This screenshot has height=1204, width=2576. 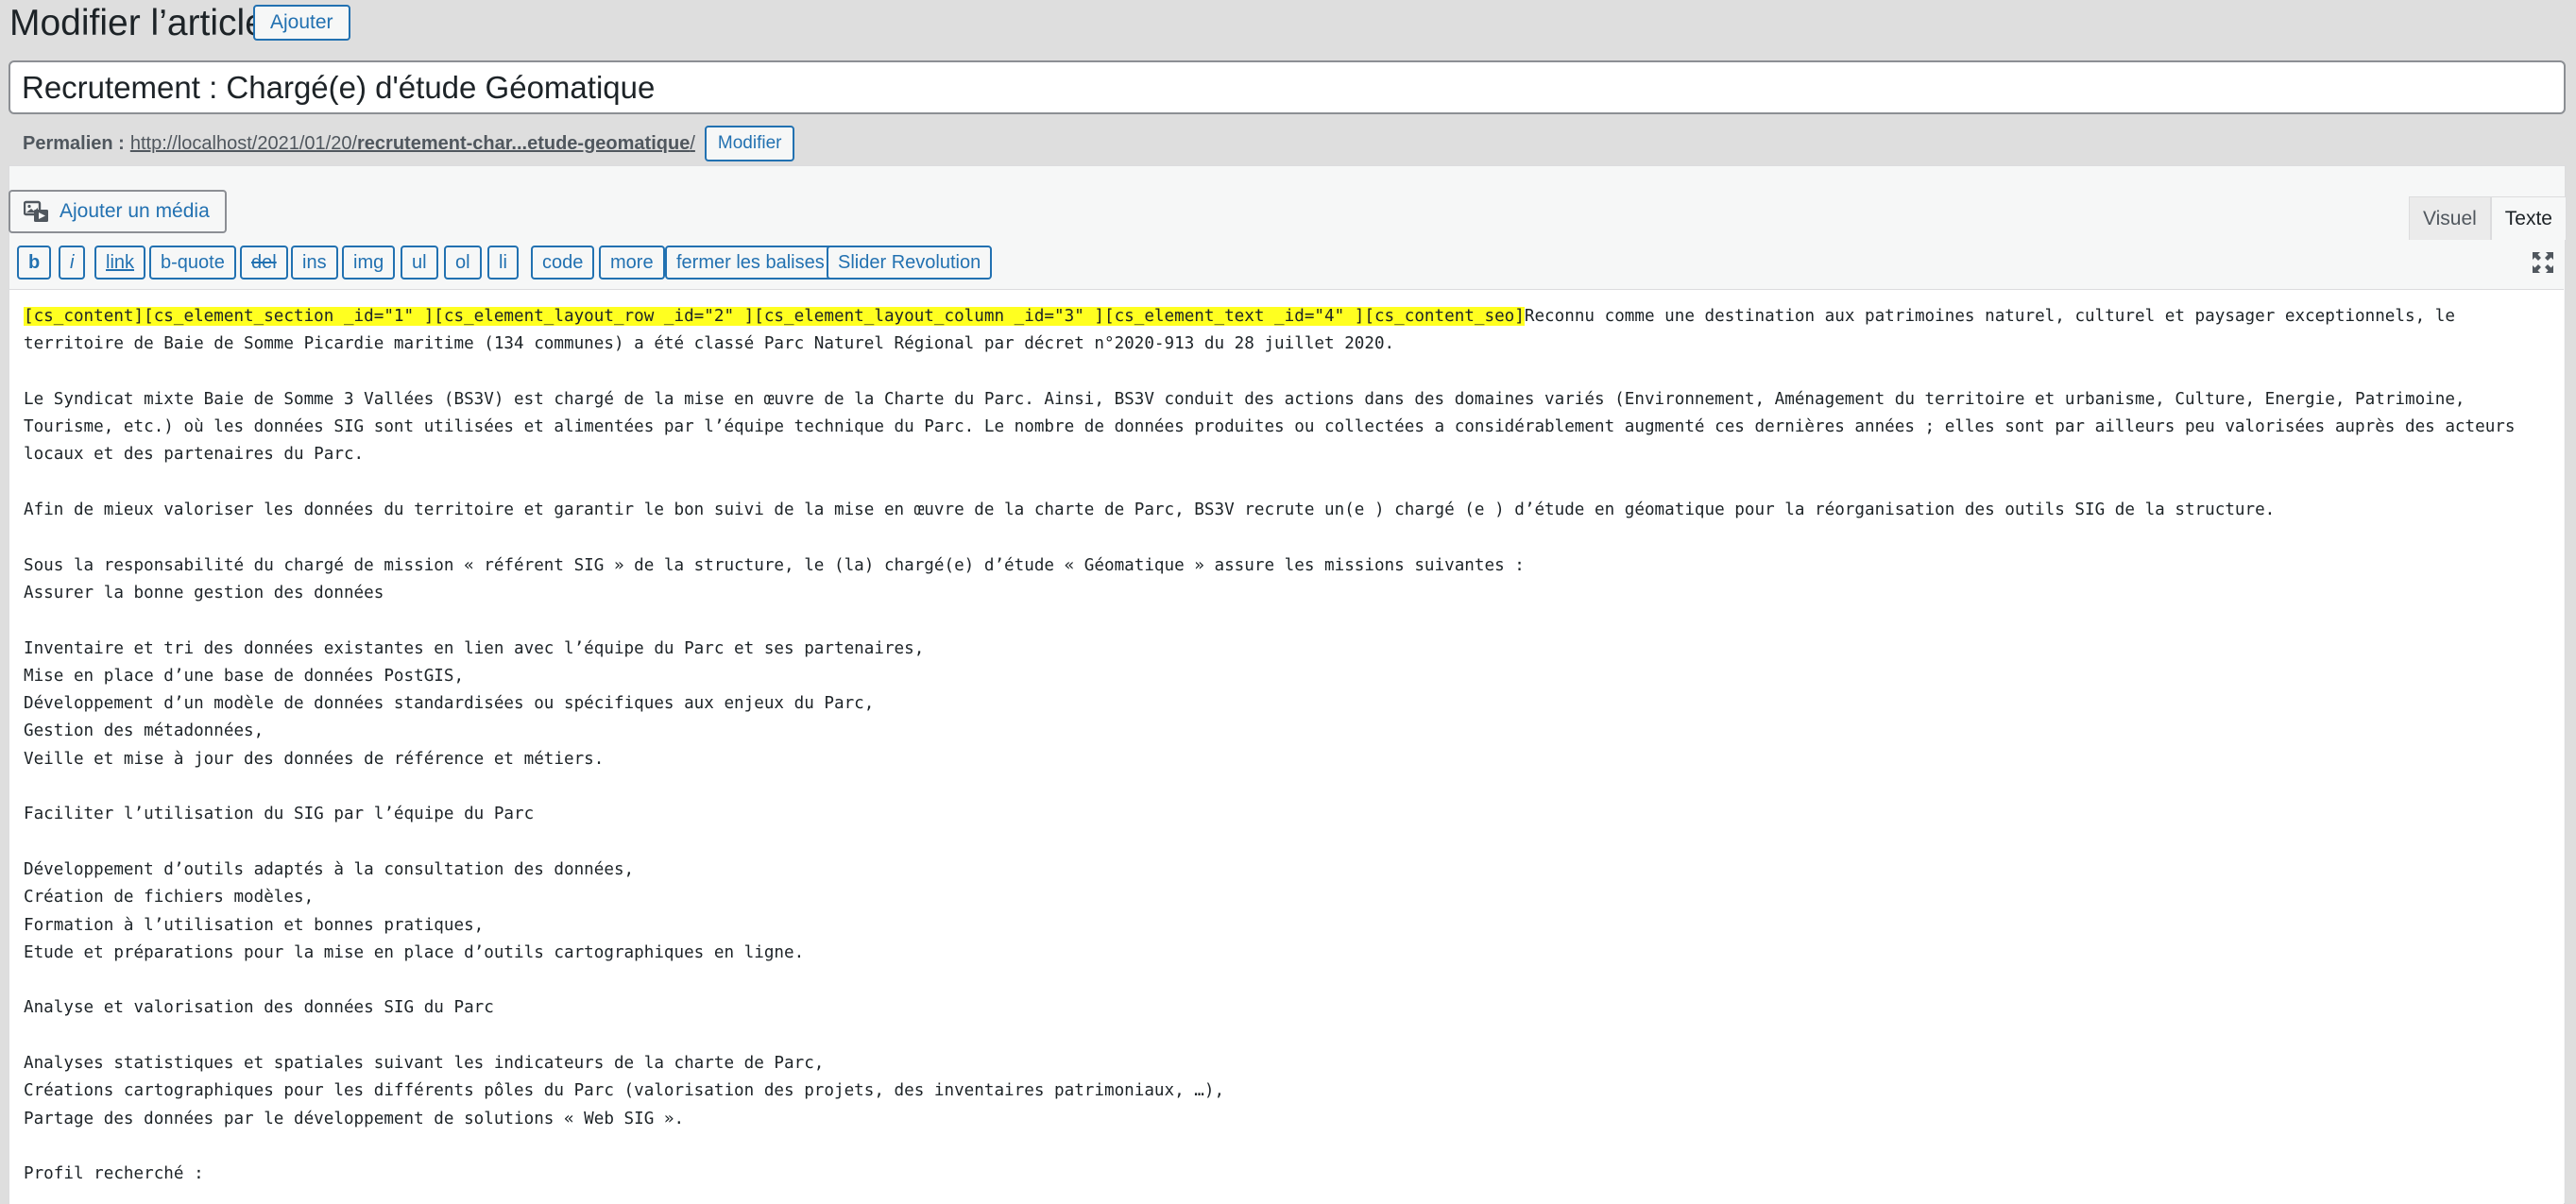 I want to click on content-line: Création de fichiers modèles,, so click(x=169, y=897).